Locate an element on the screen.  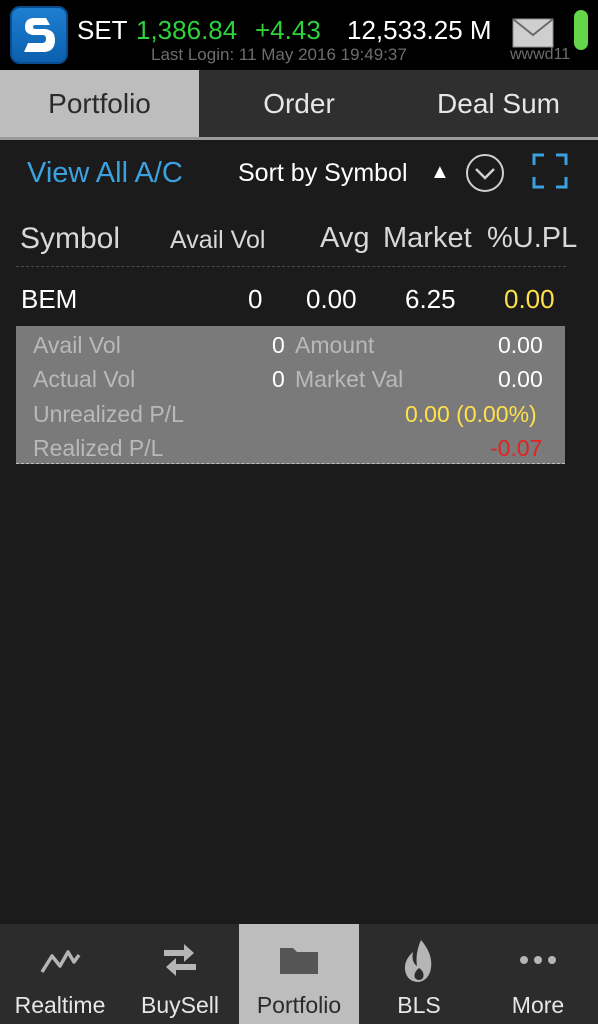
column-header-avg: Avg is located at coordinates (344, 238).